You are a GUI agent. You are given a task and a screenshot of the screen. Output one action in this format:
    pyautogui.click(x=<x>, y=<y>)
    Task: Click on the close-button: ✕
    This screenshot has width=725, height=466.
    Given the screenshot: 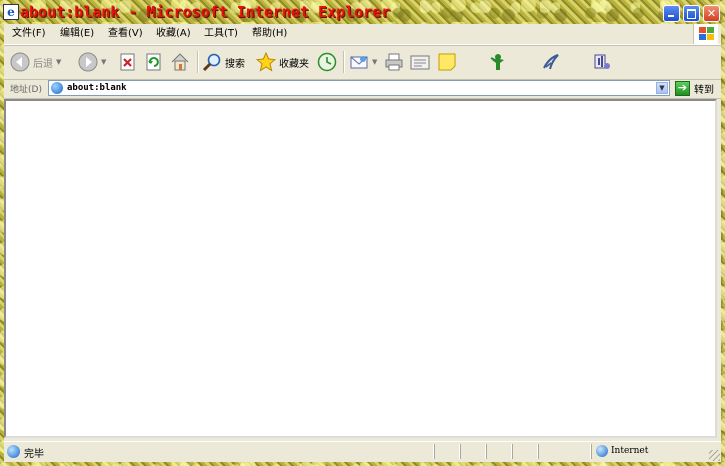 What is the action you would take?
    pyautogui.click(x=711, y=13)
    